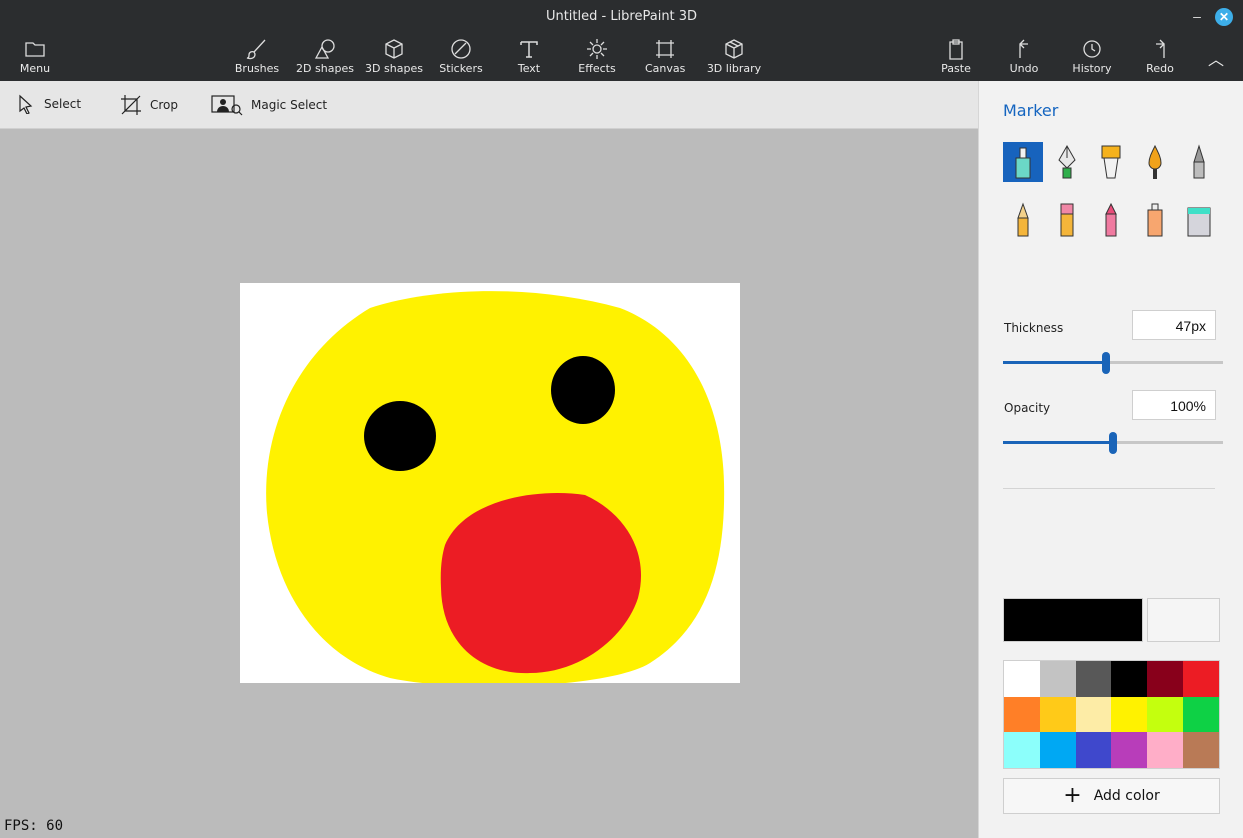 Image resolution: width=1243 pixels, height=838 pixels. I want to click on history-button: History, so click(1092, 57).